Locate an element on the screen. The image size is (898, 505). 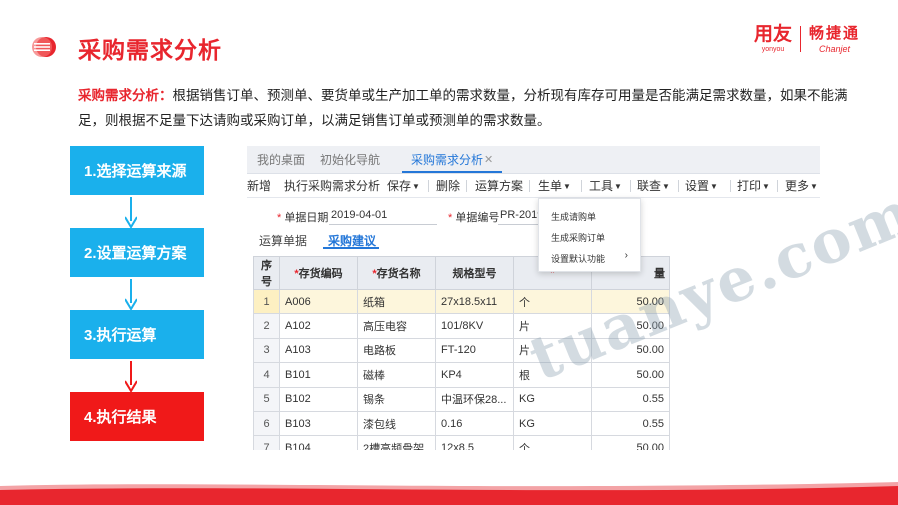
settings-label: 设置 is located at coordinates (697, 186).